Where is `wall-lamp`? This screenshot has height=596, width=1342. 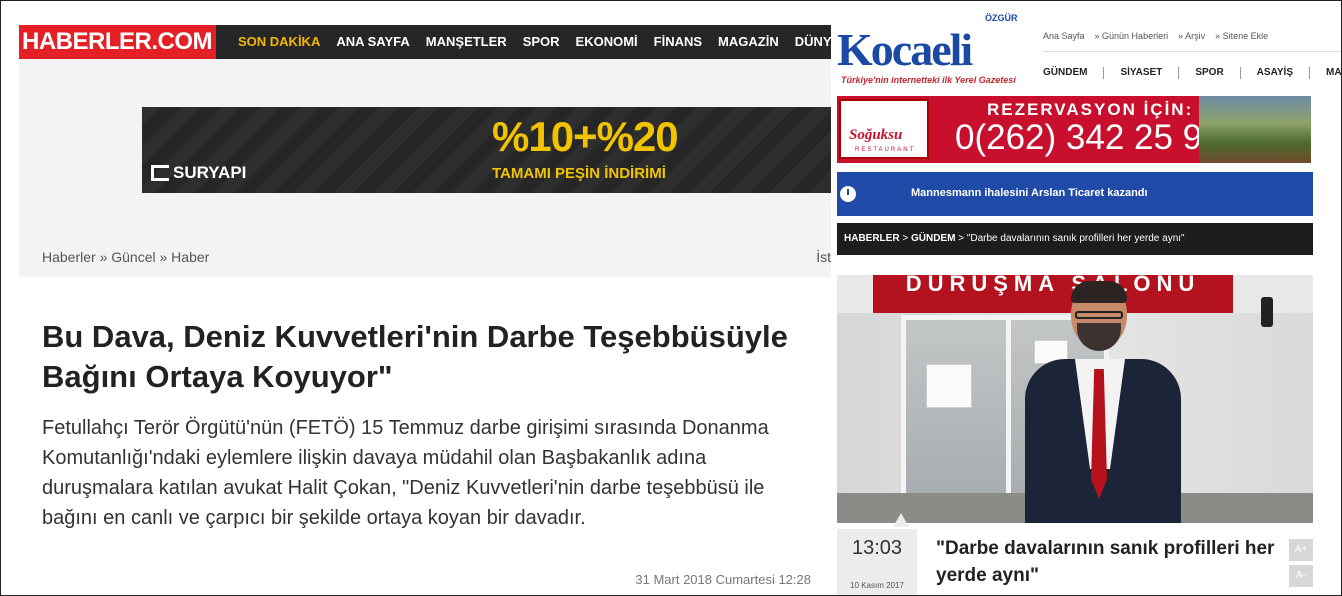
wall-lamp is located at coordinates (1267, 312).